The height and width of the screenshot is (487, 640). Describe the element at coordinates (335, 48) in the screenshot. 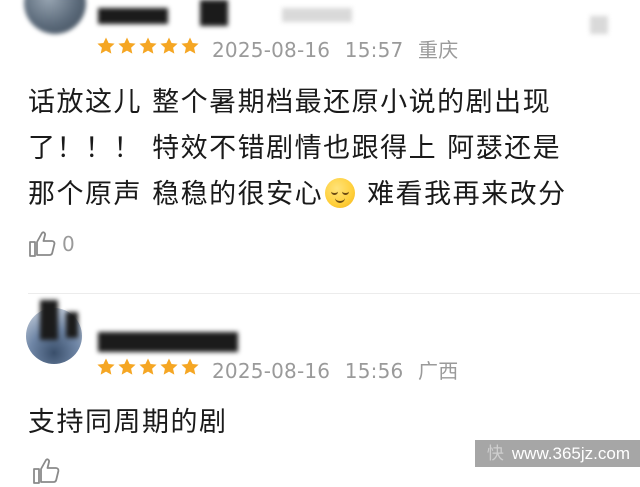

I see `comment-meta: 2025-08-16 15:57 重庆` at that location.